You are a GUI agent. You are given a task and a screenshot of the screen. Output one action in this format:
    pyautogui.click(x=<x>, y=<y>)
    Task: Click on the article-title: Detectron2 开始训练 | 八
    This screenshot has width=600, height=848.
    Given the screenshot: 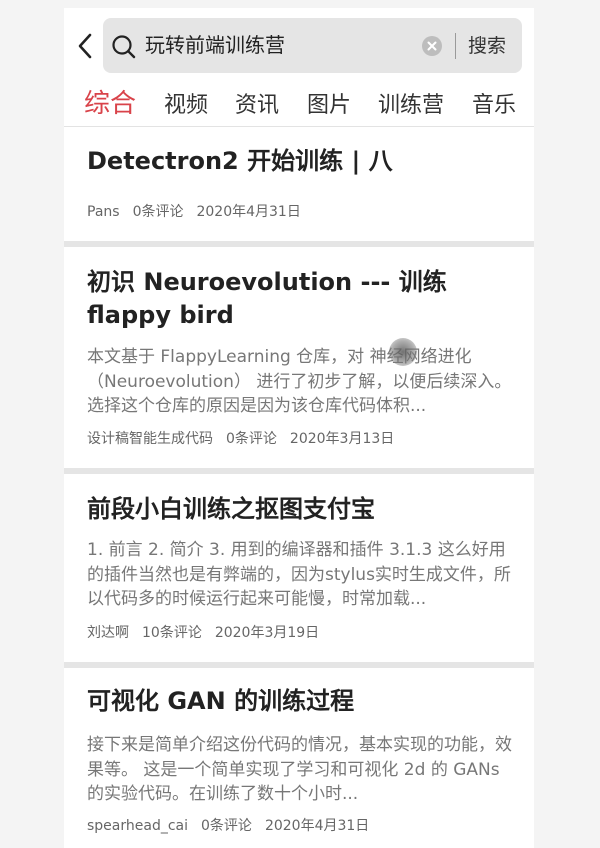 What is the action you would take?
    pyautogui.click(x=302, y=161)
    